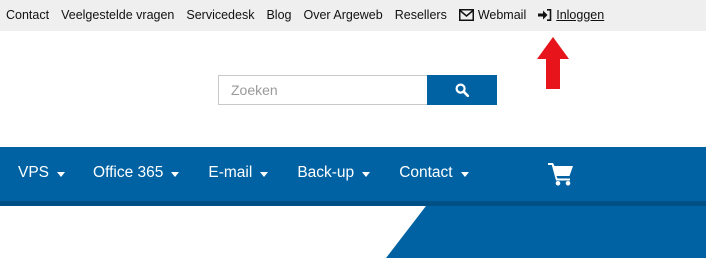 The height and width of the screenshot is (258, 706). Describe the element at coordinates (553, 63) in the screenshot. I see `red-arrow-up-icon` at that location.